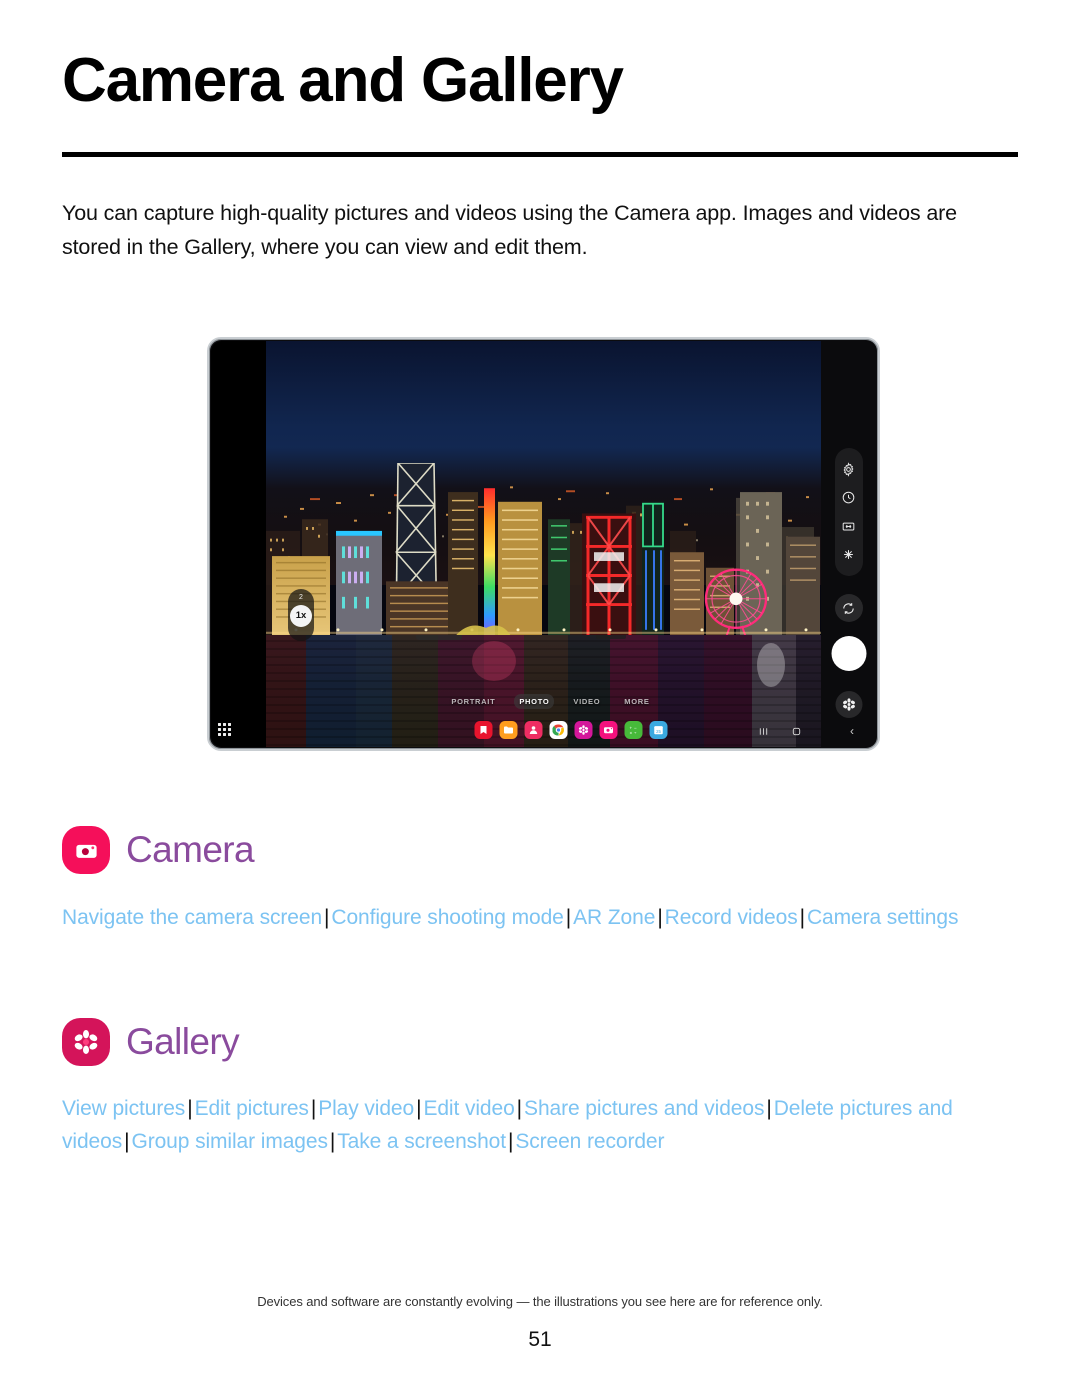  What do you see at coordinates (848, 497) in the screenshot?
I see `timer-icon` at bounding box center [848, 497].